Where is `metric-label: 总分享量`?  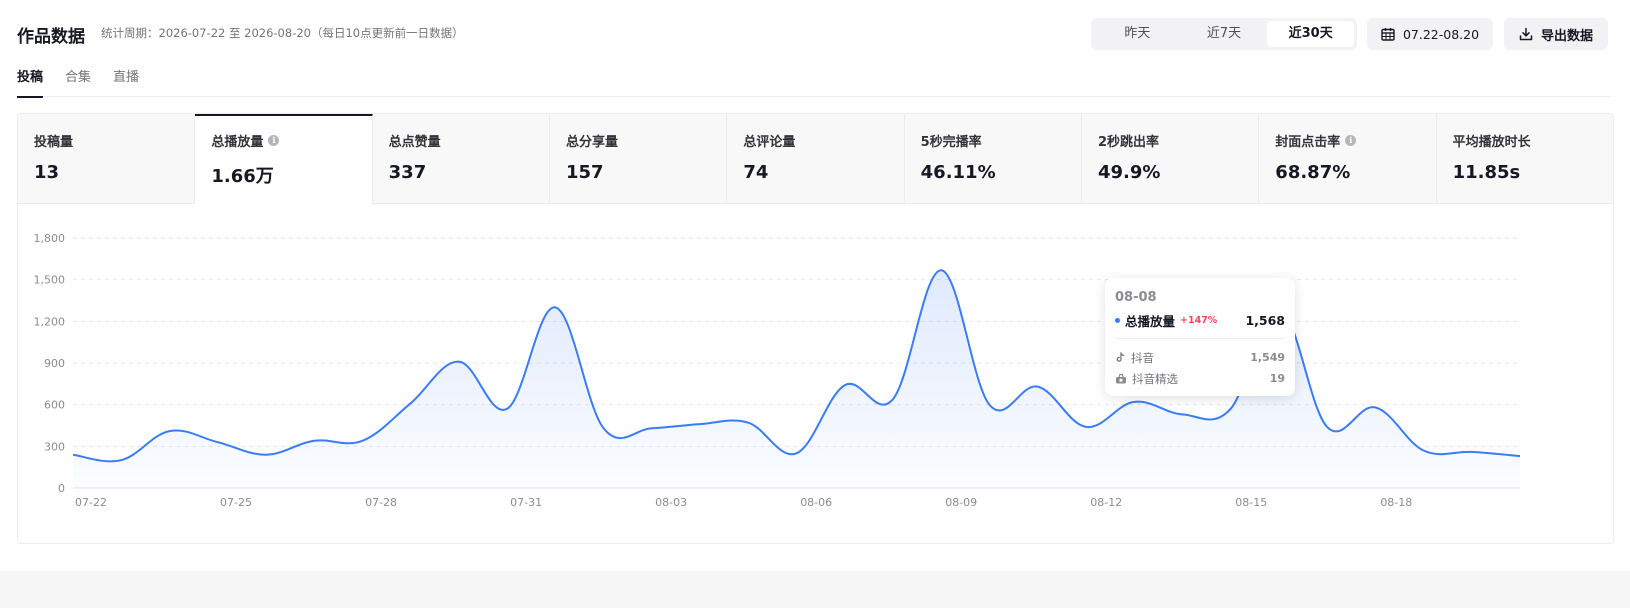
metric-label: 总分享量 is located at coordinates (591, 142).